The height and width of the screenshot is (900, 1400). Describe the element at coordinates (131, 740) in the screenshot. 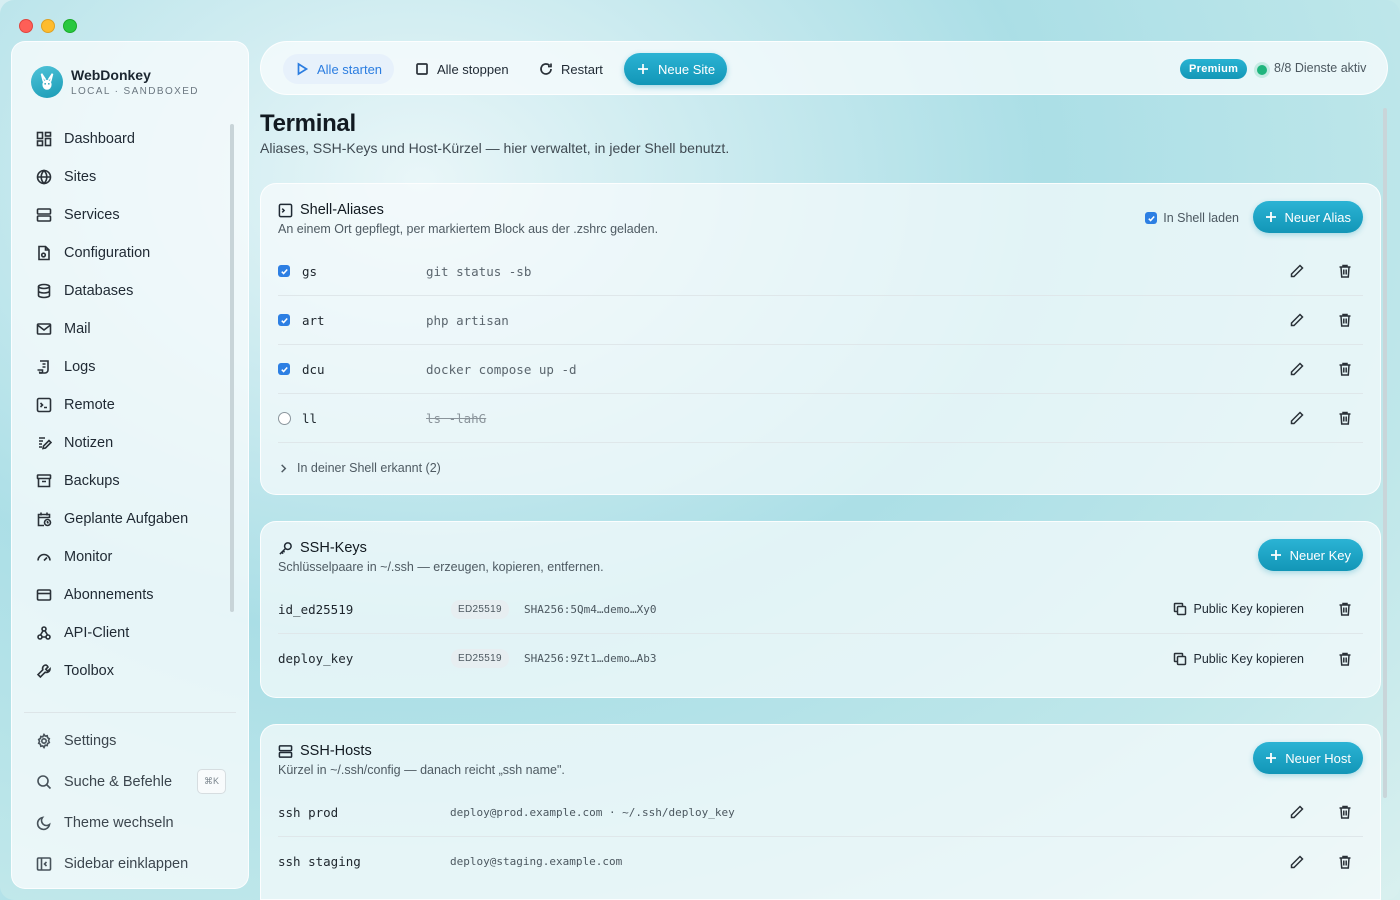

I see `settings-button: Settings` at that location.